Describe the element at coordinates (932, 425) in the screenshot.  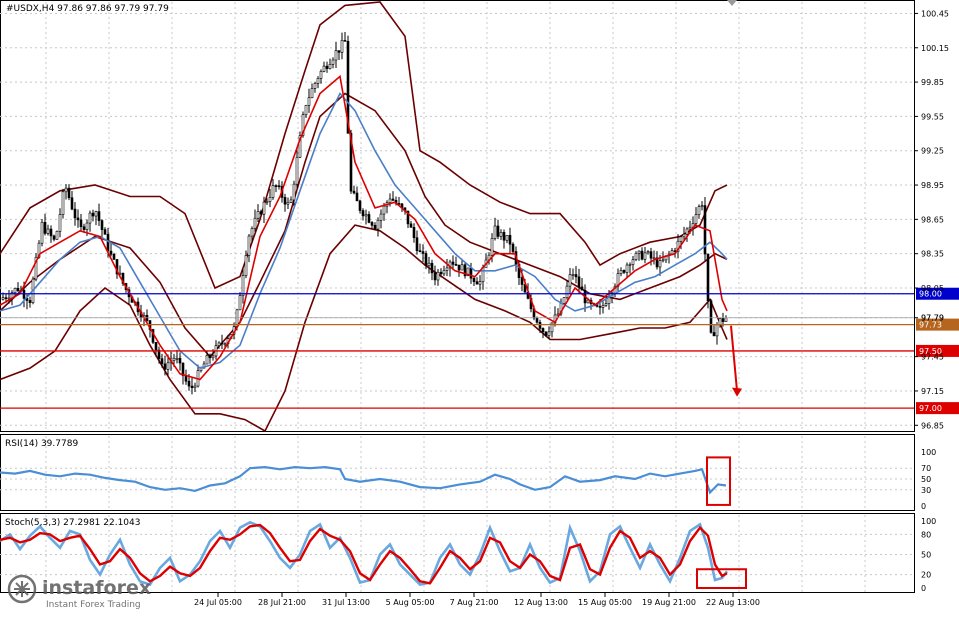
I see `y-tick-label: 96.85` at that location.